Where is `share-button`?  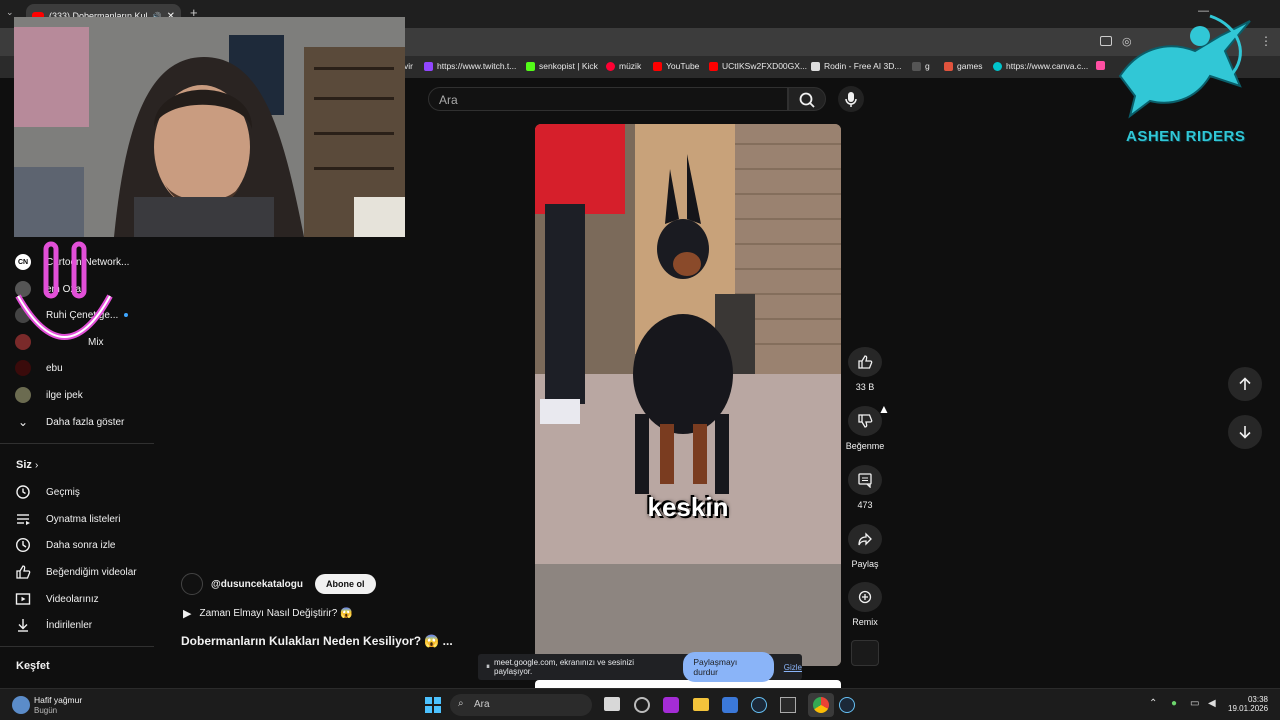
share-button is located at coordinates (865, 539).